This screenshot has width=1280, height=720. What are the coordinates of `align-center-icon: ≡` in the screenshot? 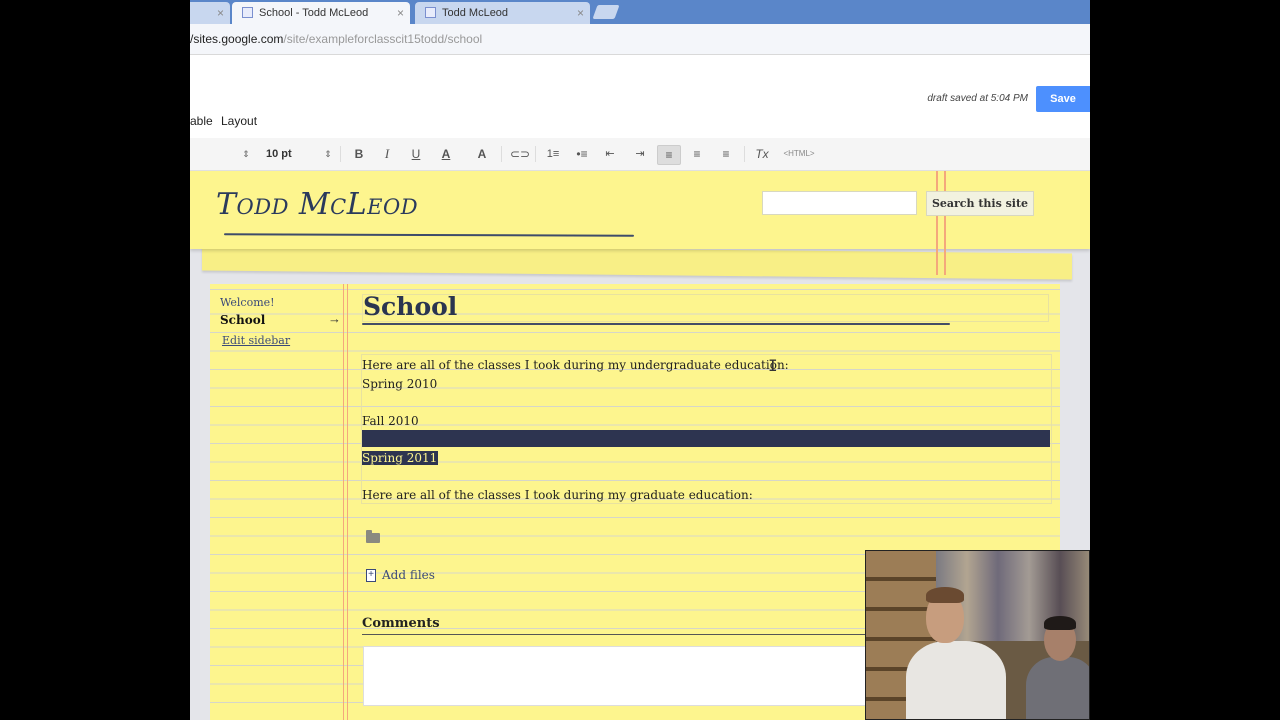 It's located at (697, 154).